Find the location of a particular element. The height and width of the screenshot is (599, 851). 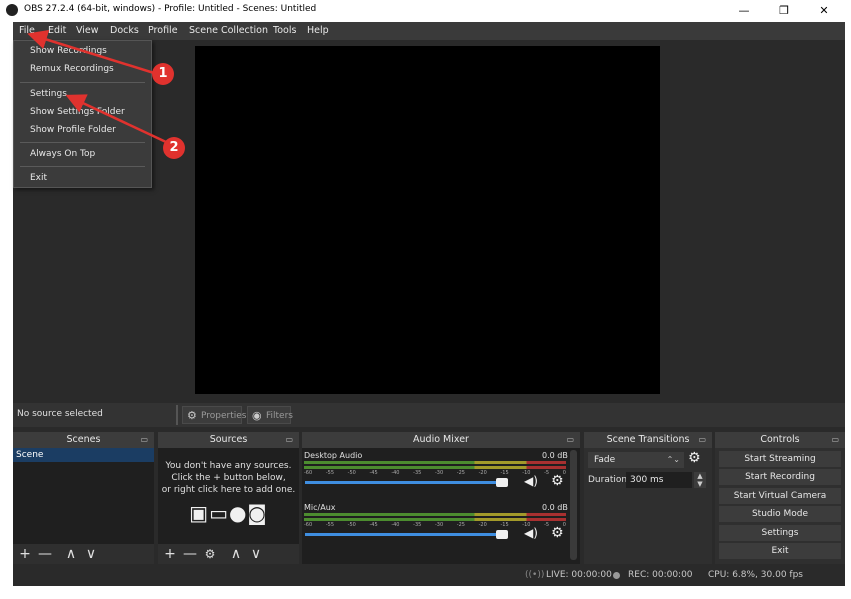

obs-logo-icon is located at coordinates (12, 10).